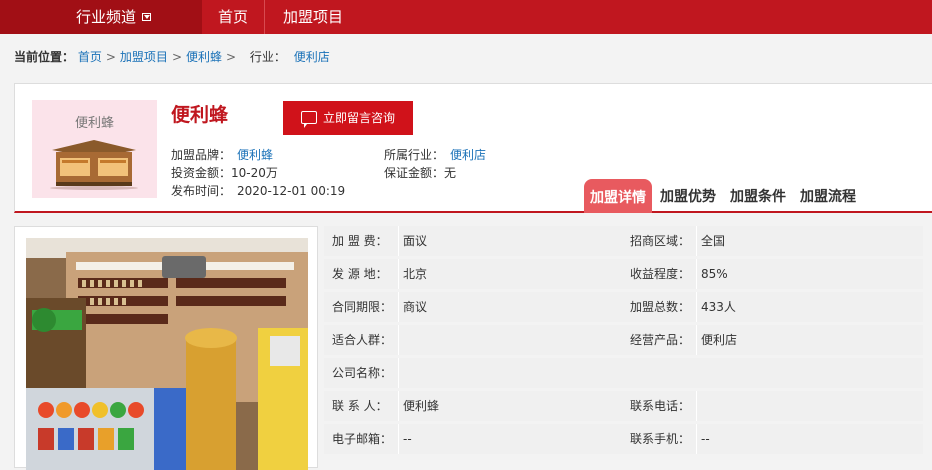 This screenshot has height=470, width=932. I want to click on breadcrumb-industry: 便利店, so click(312, 57).